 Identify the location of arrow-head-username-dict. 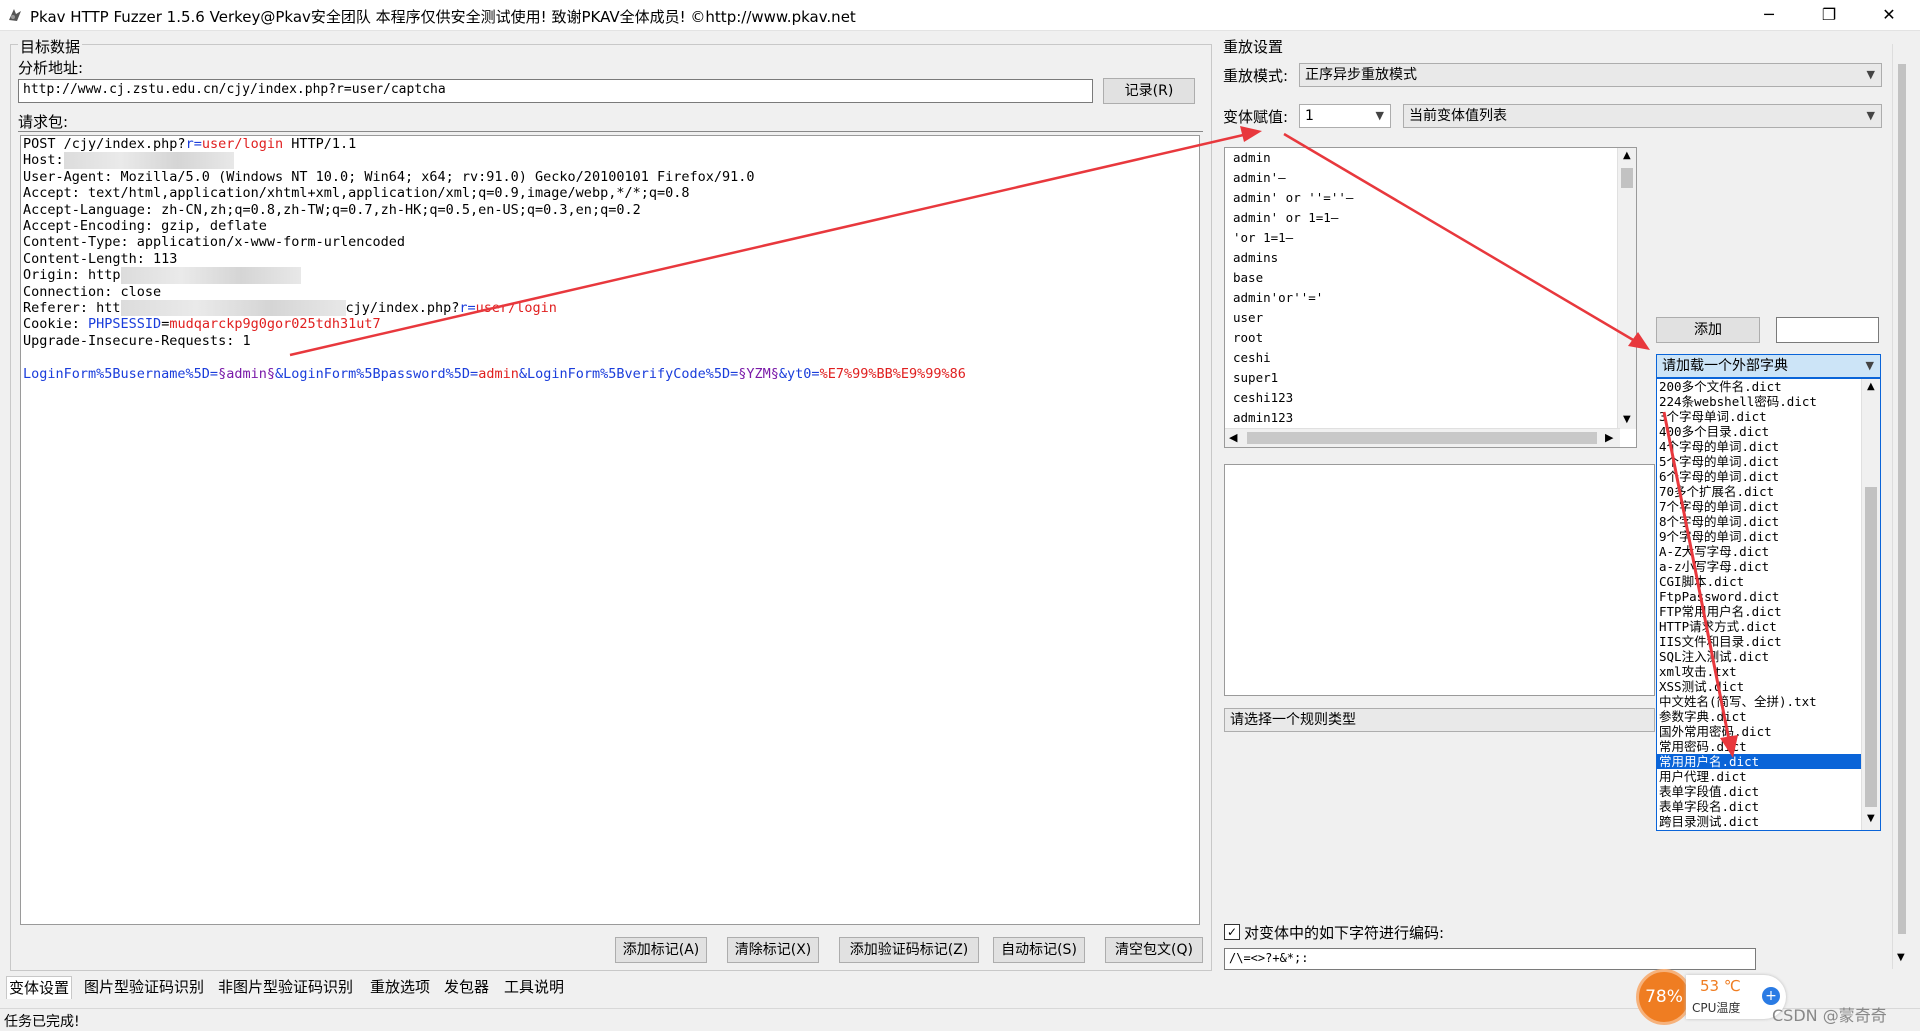
(1729, 746).